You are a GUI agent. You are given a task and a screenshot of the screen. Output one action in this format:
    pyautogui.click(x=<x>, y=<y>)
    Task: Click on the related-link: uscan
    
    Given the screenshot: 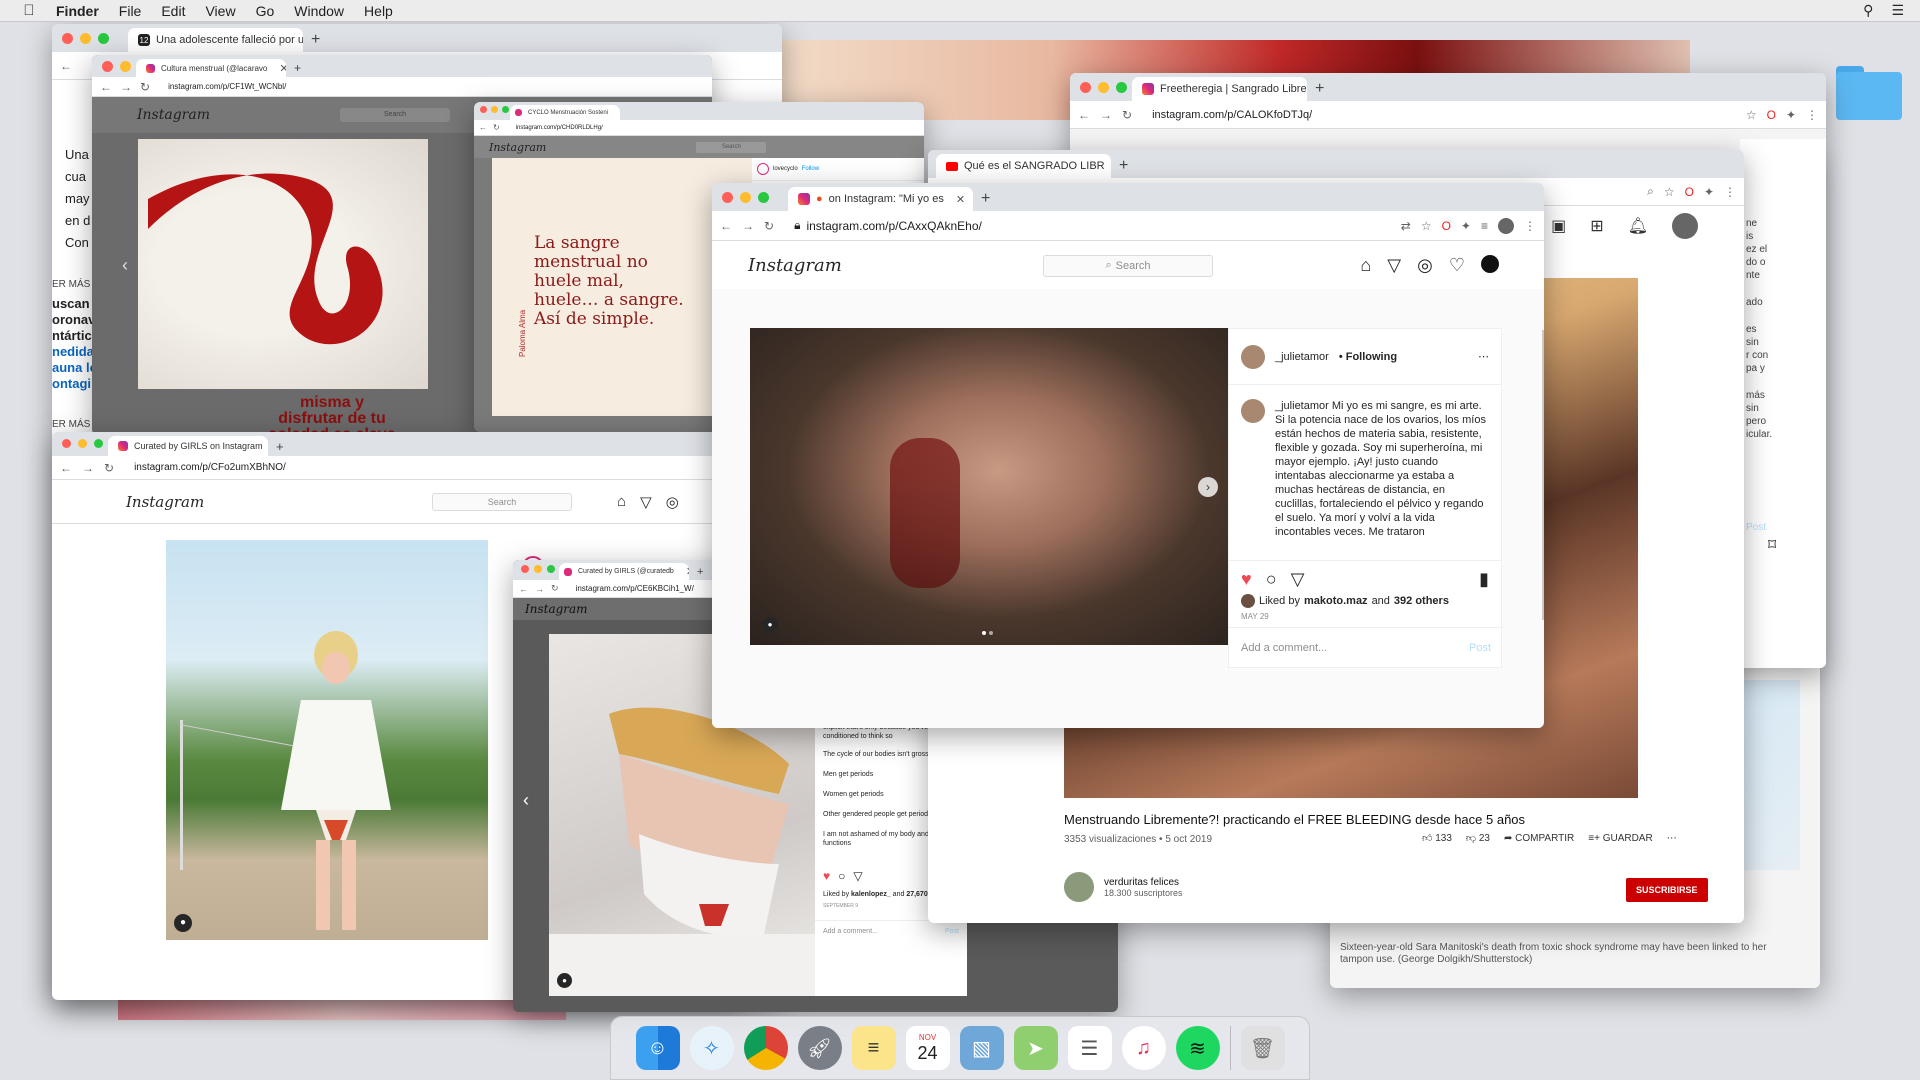 What is the action you would take?
    pyautogui.click(x=75, y=304)
    